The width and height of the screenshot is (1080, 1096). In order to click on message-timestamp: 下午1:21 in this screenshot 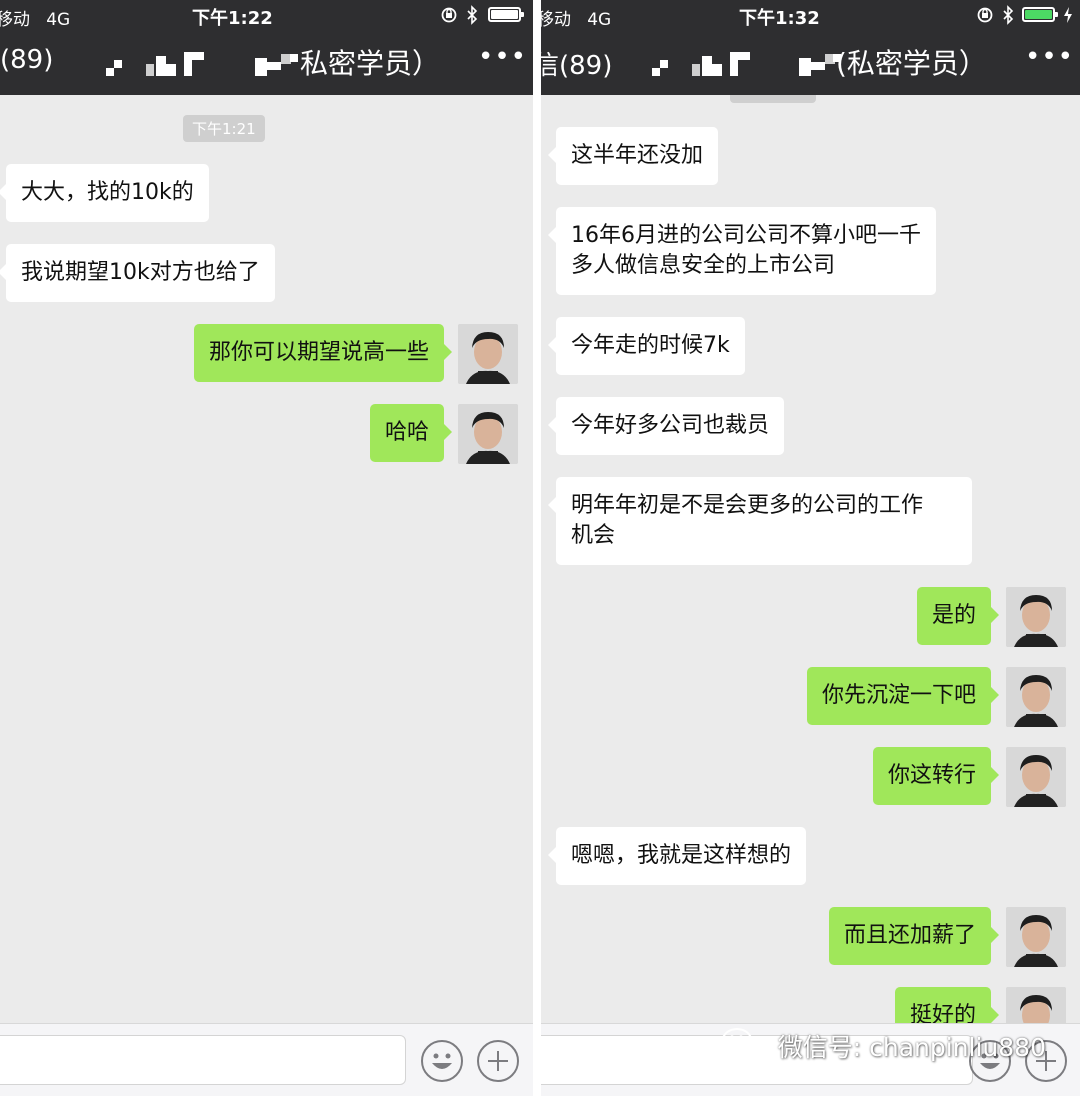, I will do `click(224, 128)`.